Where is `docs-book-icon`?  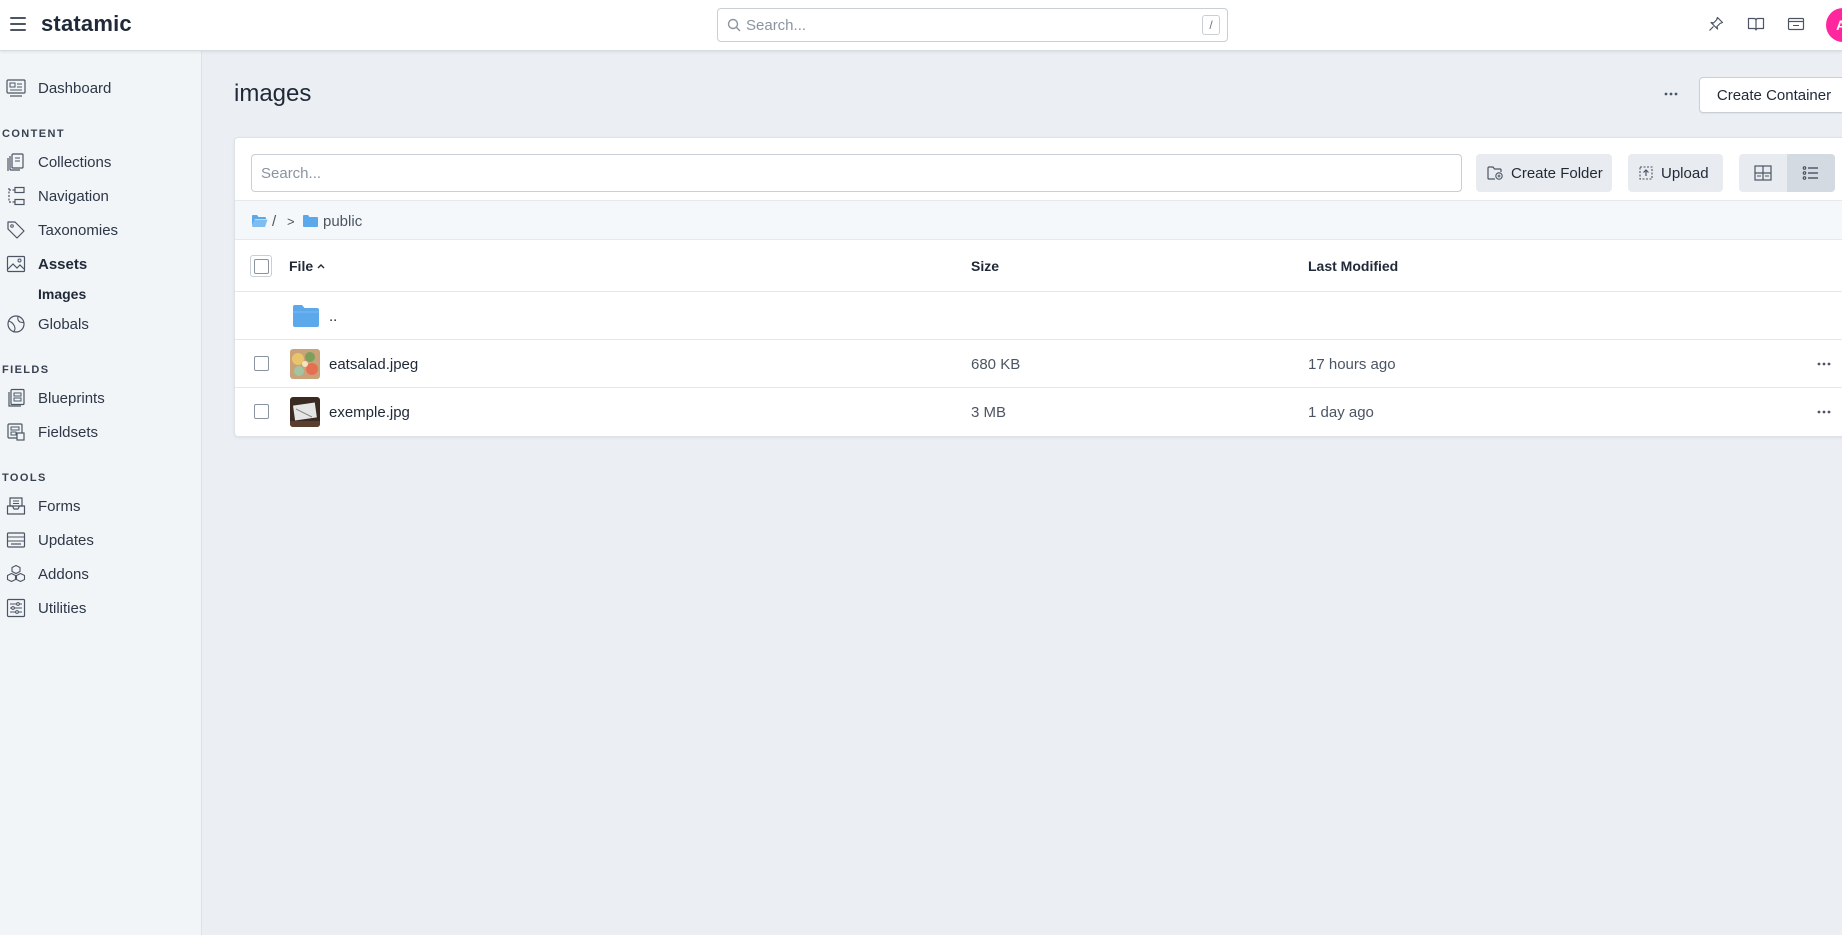
docs-book-icon is located at coordinates (1756, 24).